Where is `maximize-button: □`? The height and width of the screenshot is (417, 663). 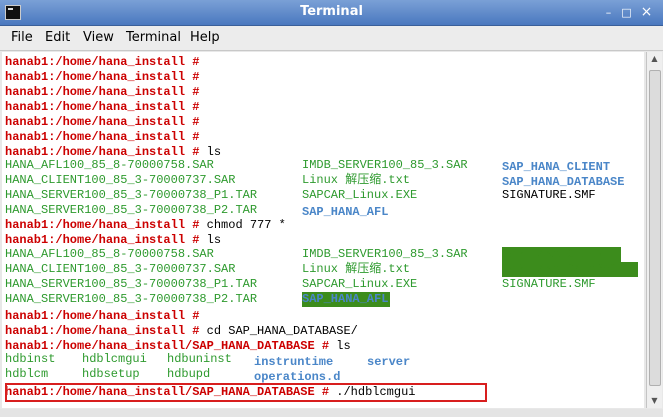 maximize-button: □ is located at coordinates (626, 12).